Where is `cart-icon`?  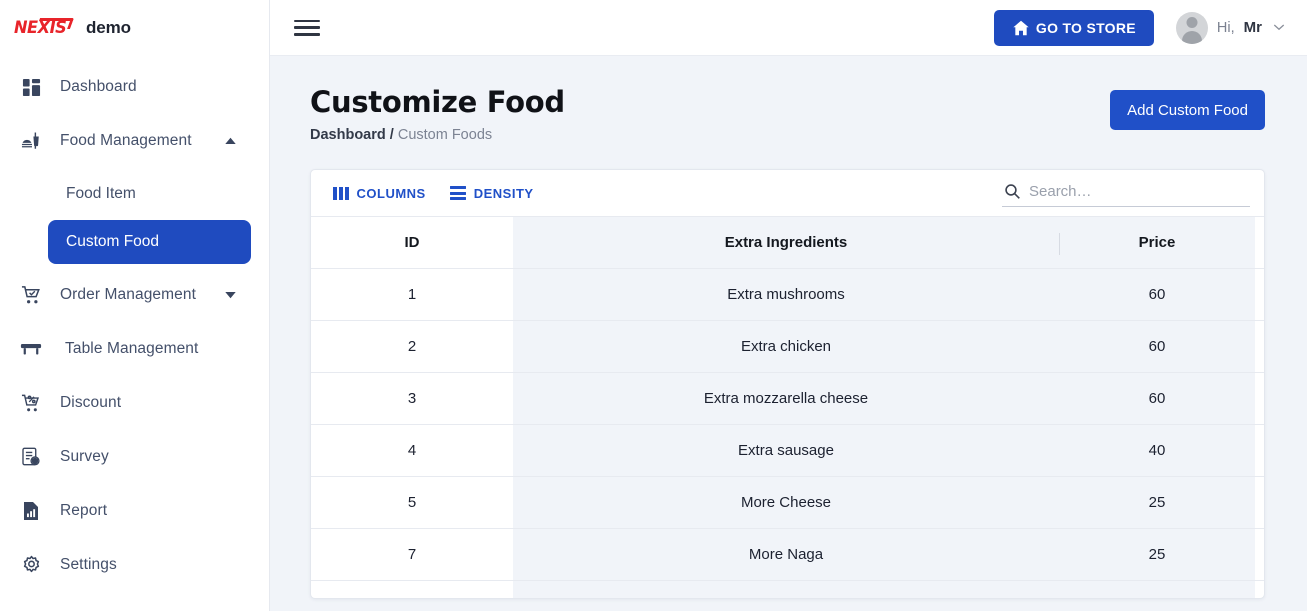 cart-icon is located at coordinates (31, 295).